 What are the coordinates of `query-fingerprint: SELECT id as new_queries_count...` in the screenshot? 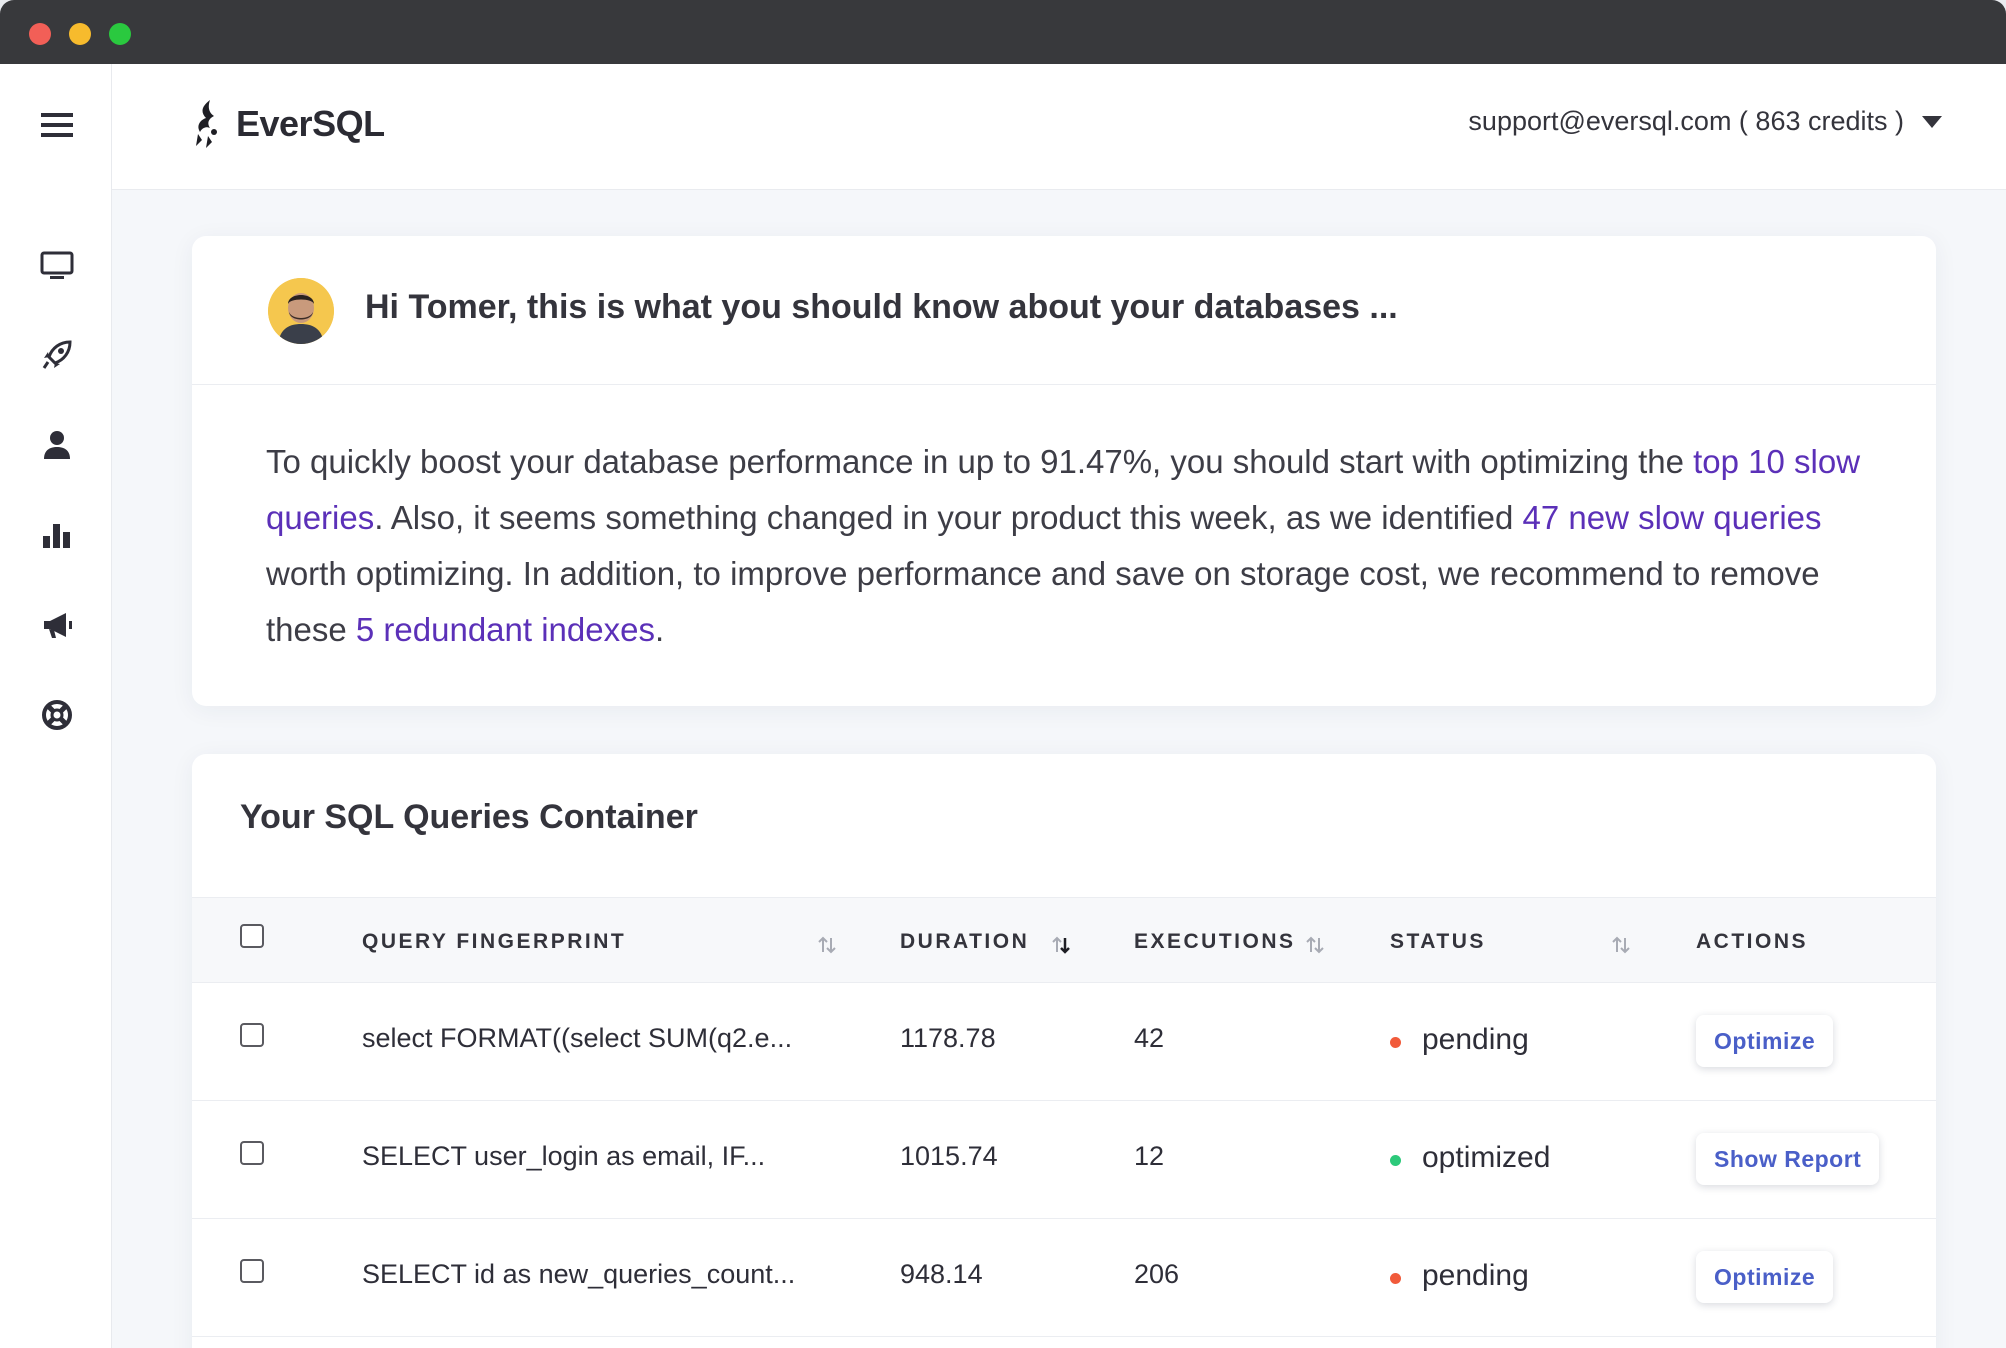 It's located at (579, 1274).